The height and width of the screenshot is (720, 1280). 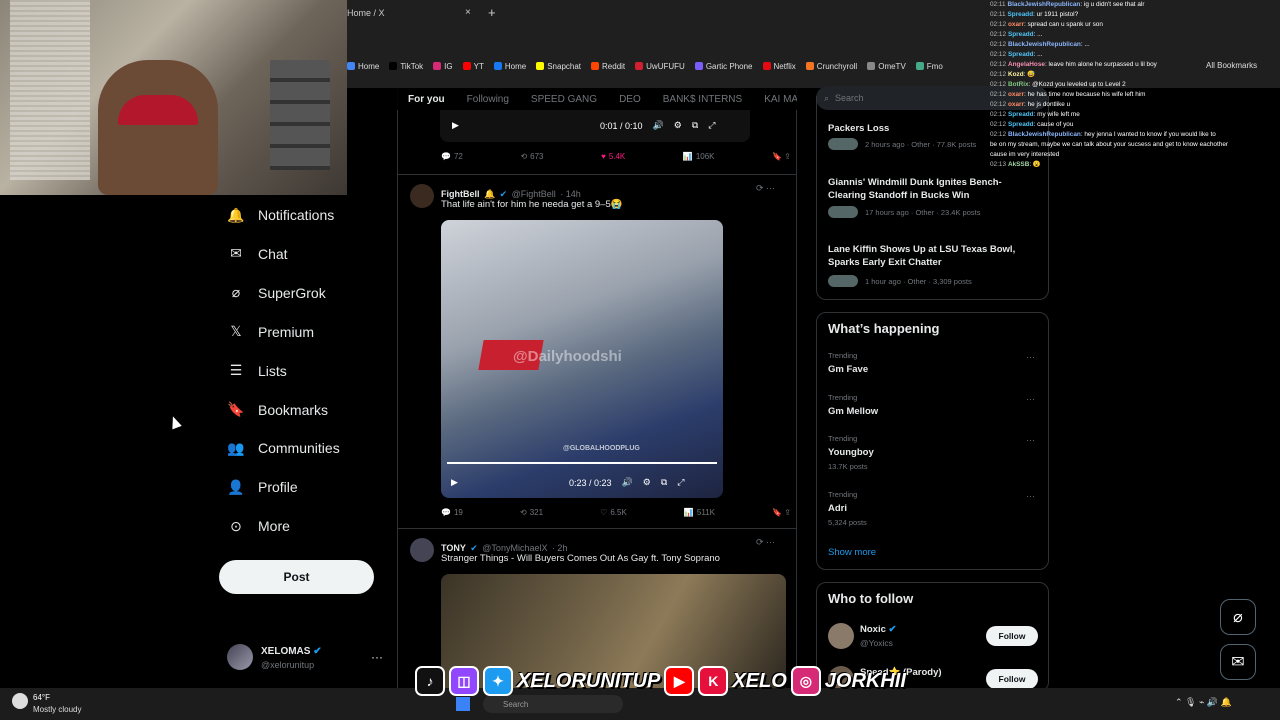 I want to click on nav-item-notifications: 🔔 Notifications, so click(x=280, y=215).